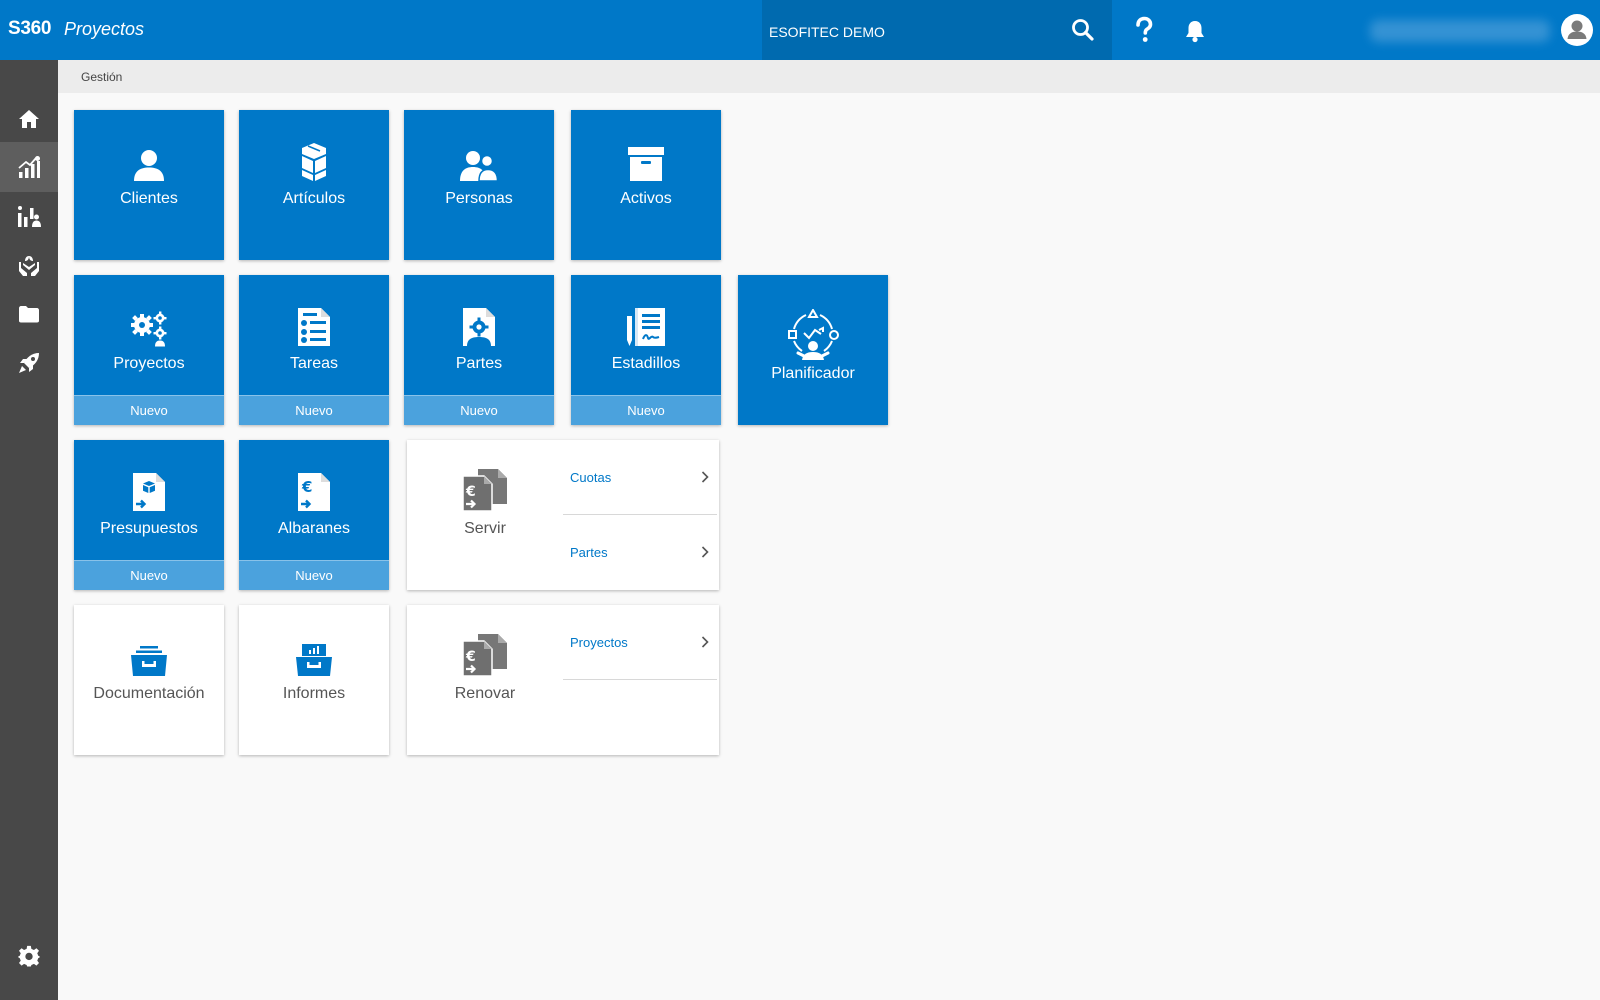 The image size is (1600, 1000). I want to click on notebook-sign-icon, so click(646, 327).